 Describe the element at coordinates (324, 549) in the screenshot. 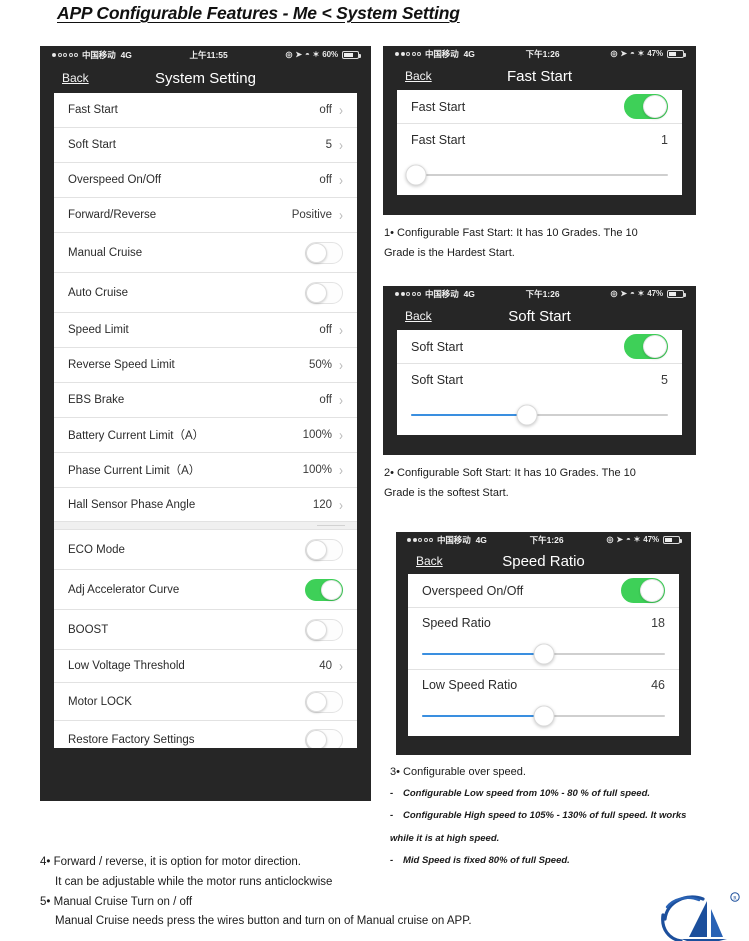

I see `eco-mode-toggle` at that location.